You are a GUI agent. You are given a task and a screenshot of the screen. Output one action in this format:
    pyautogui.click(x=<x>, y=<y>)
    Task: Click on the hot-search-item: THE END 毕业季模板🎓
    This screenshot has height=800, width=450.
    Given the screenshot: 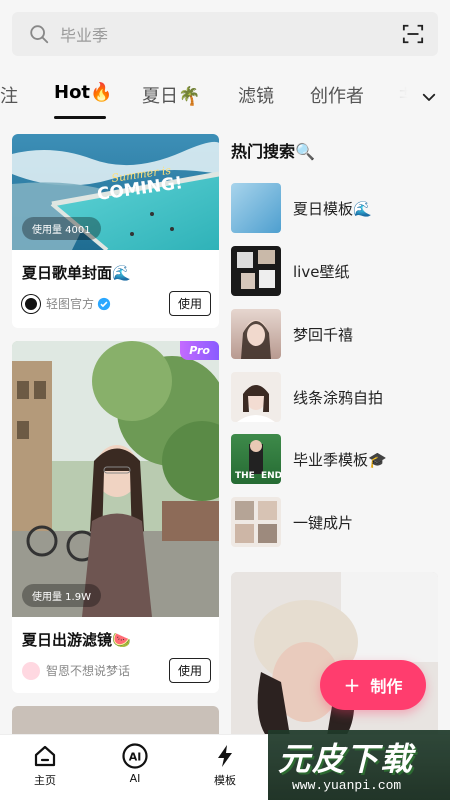 What is the action you would take?
    pyautogui.click(x=336, y=459)
    